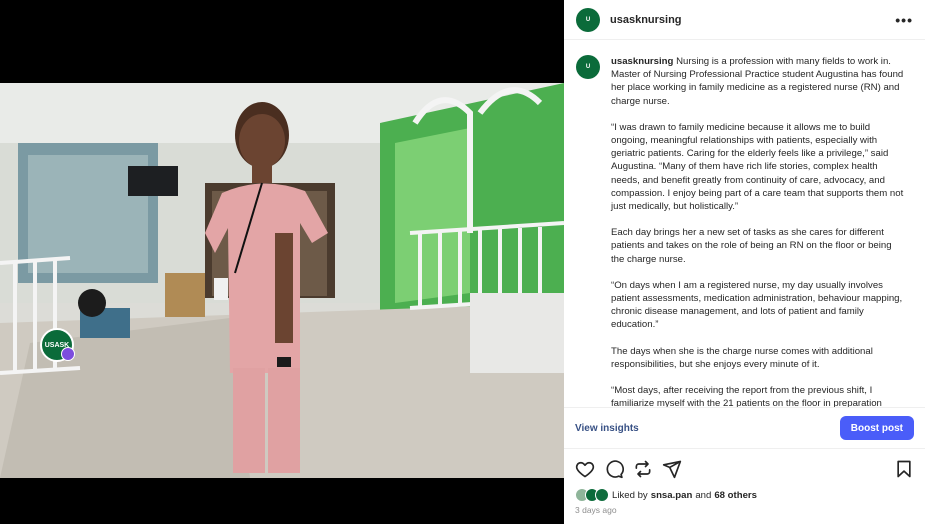  Describe the element at coordinates (904, 20) in the screenshot. I see `more-options-icon: •••` at that location.